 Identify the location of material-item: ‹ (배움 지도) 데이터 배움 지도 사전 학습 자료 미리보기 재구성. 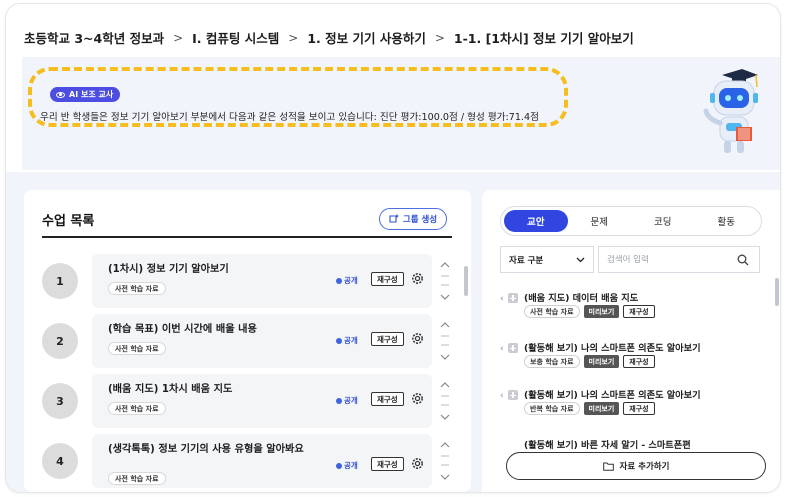
(625, 307).